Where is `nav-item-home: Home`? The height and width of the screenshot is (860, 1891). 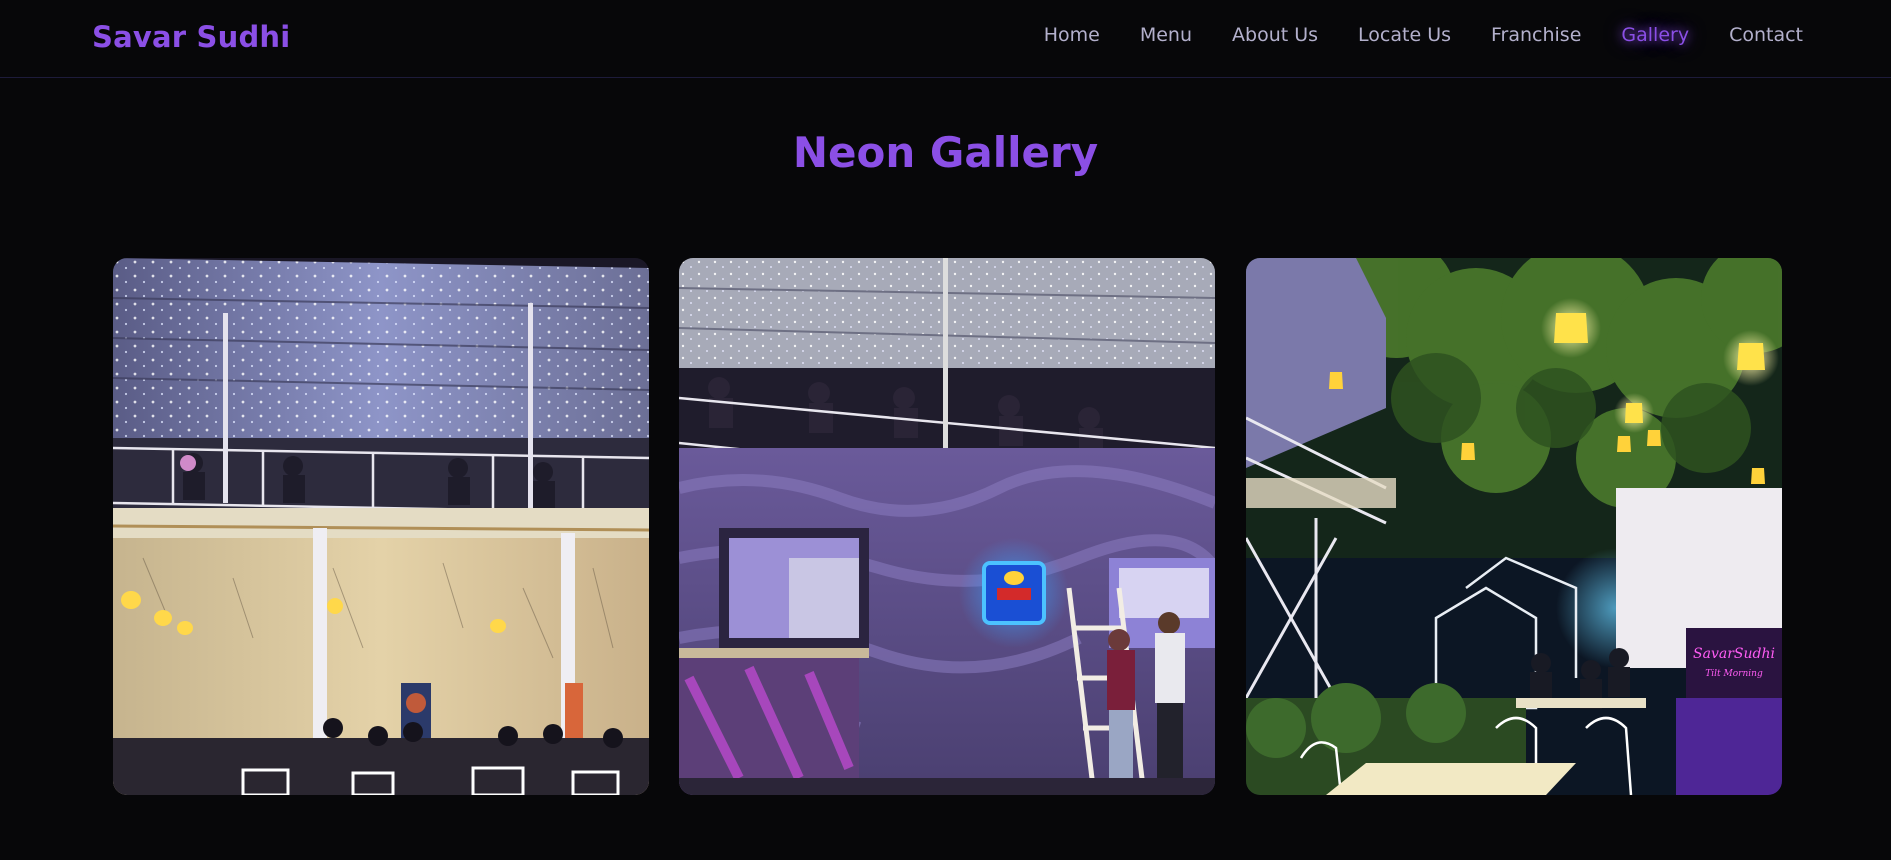
nav-item-home: Home is located at coordinates (1072, 35).